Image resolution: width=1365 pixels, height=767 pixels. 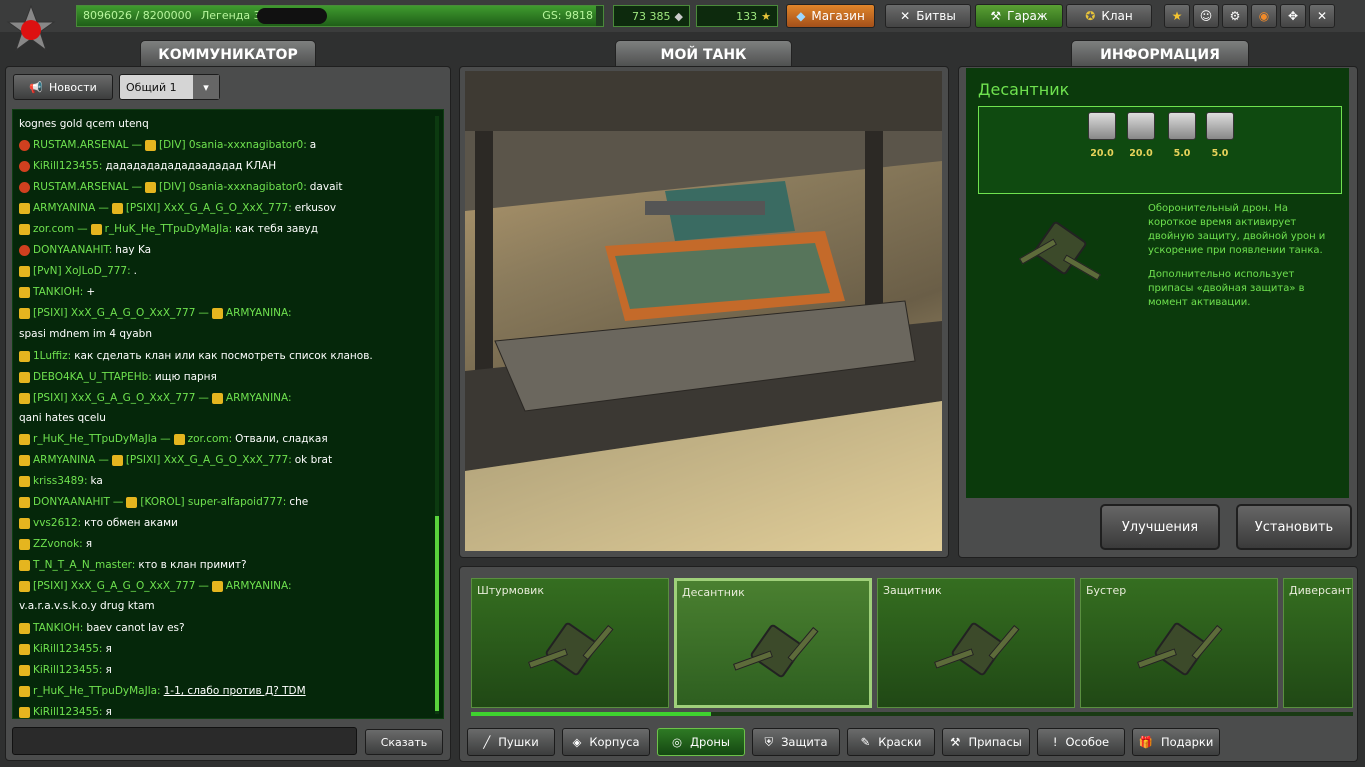 I want to click on tab-paint: ✎ Краски, so click(x=891, y=742).